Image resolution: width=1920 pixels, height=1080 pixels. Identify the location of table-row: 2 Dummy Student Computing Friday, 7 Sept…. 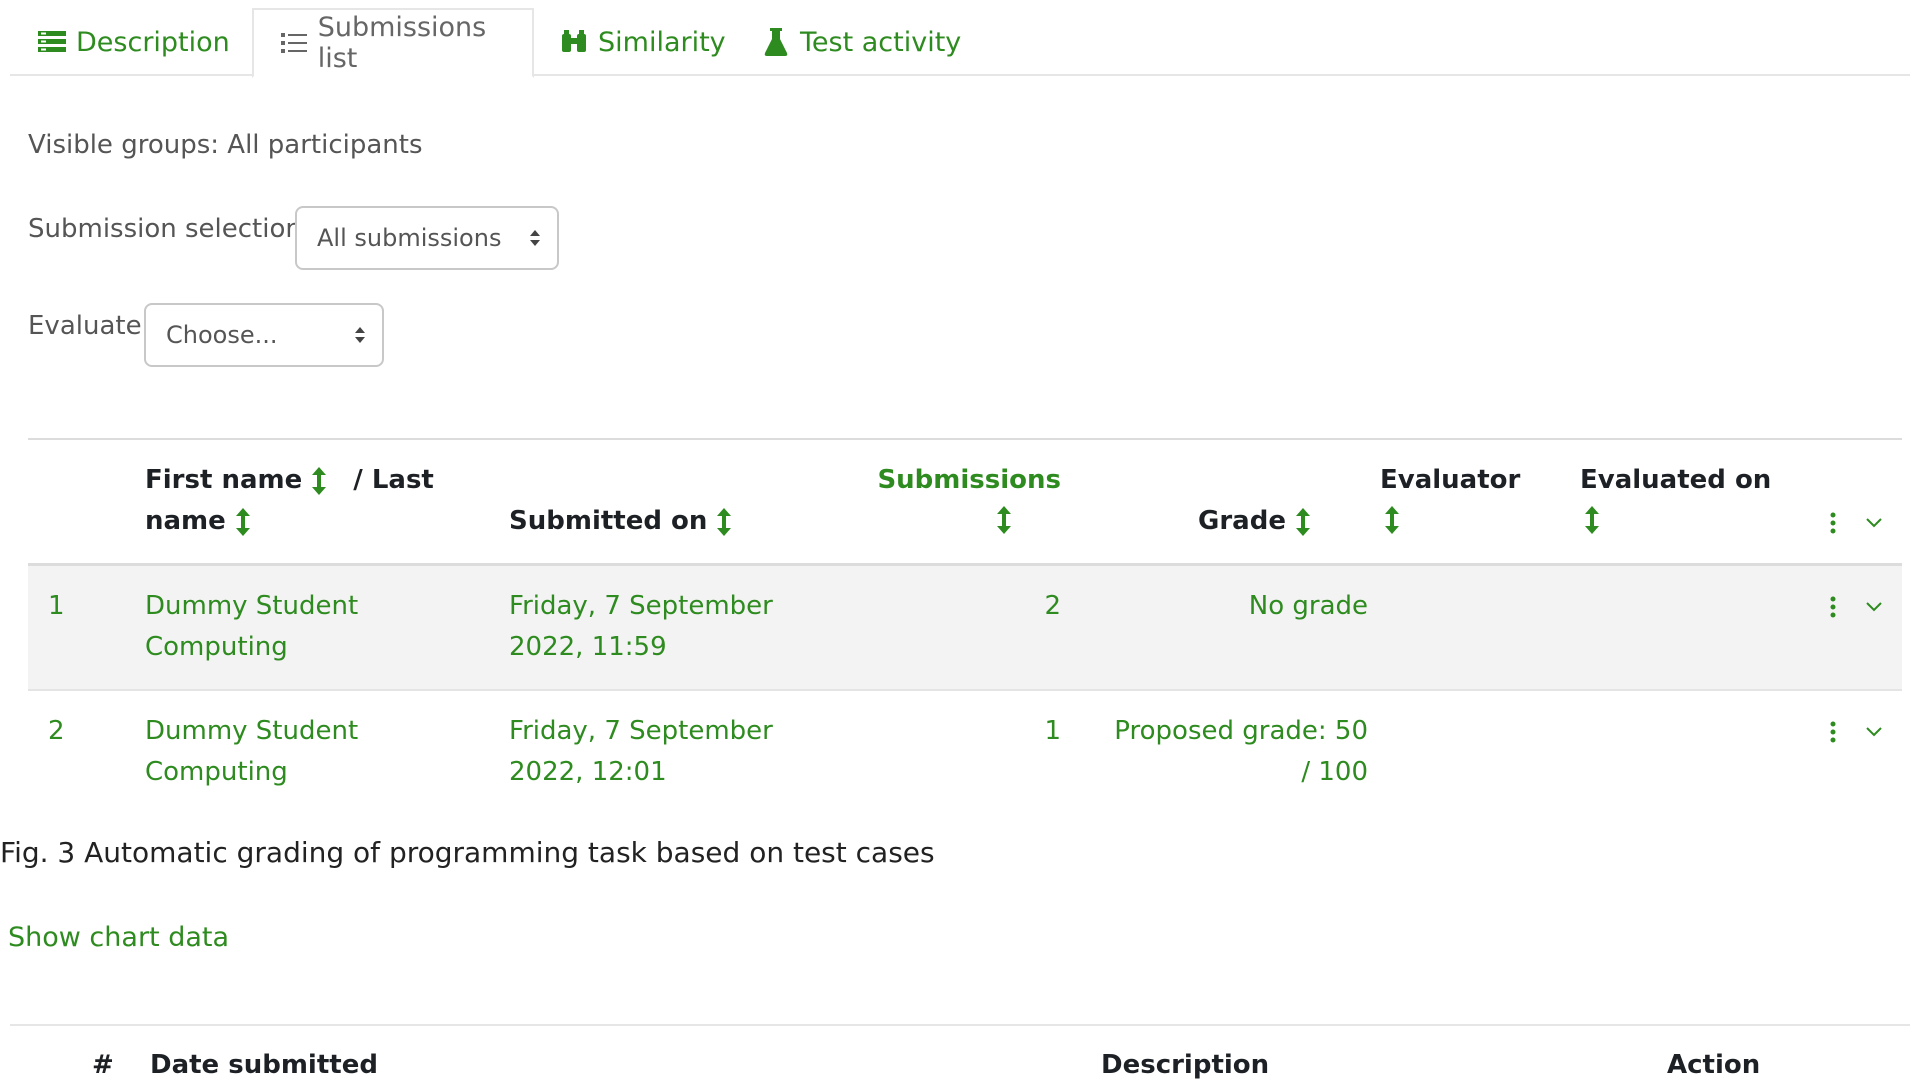
(965, 753).